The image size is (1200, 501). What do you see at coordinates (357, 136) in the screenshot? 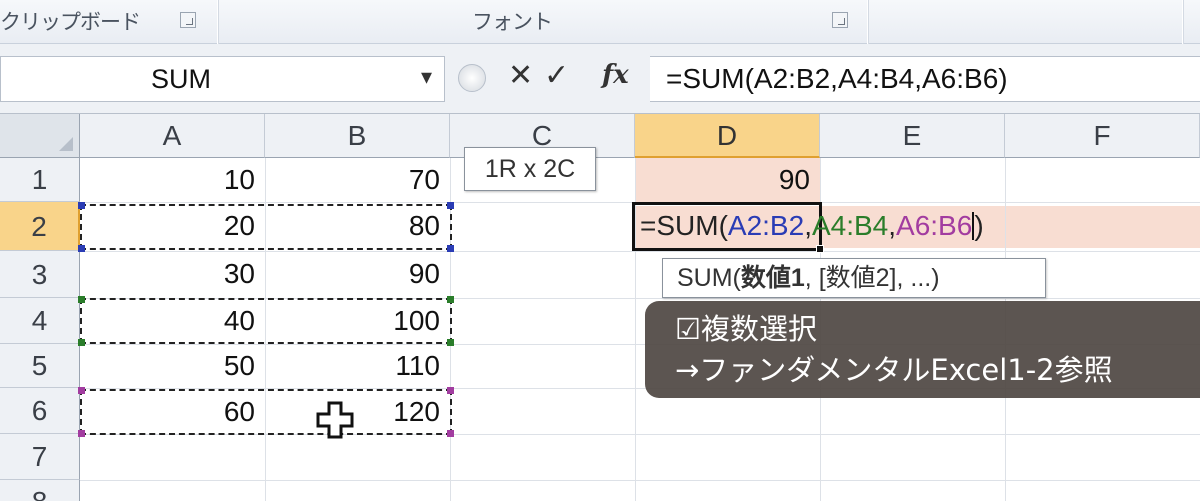
I see `column-header-b: B` at bounding box center [357, 136].